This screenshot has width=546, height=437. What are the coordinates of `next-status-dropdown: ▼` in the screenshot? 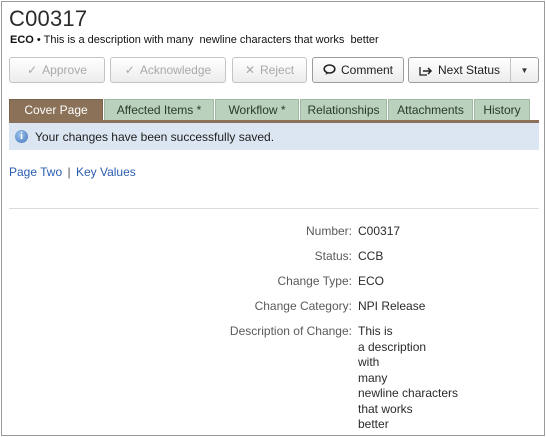 It's located at (524, 70).